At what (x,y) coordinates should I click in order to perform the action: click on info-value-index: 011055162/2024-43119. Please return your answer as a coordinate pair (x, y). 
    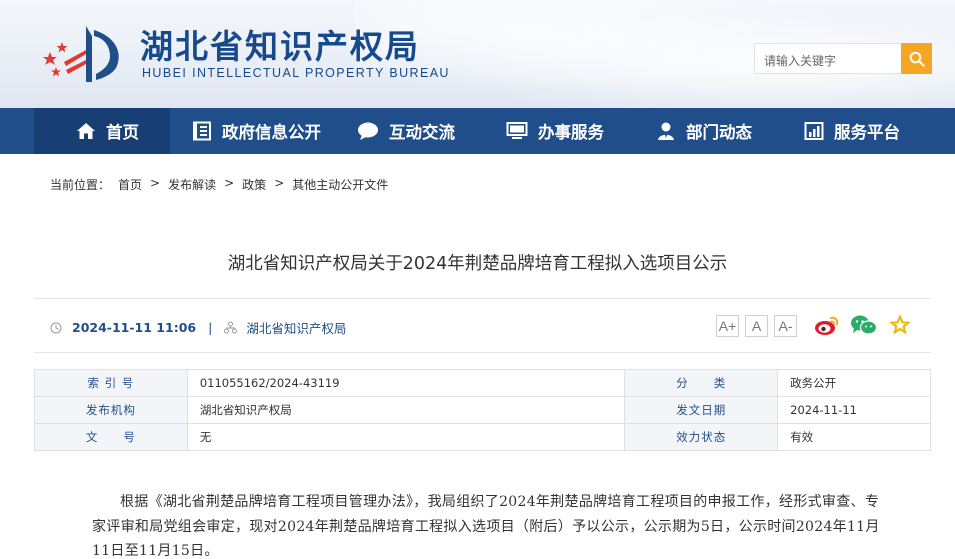
    Looking at the image, I should click on (406, 383).